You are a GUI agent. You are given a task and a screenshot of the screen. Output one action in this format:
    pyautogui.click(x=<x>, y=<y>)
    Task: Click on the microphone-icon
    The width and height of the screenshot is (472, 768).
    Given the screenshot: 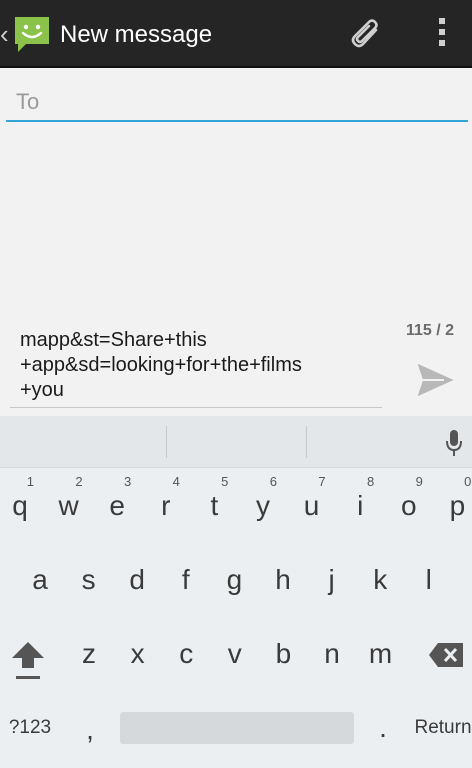 What is the action you would take?
    pyautogui.click(x=454, y=443)
    